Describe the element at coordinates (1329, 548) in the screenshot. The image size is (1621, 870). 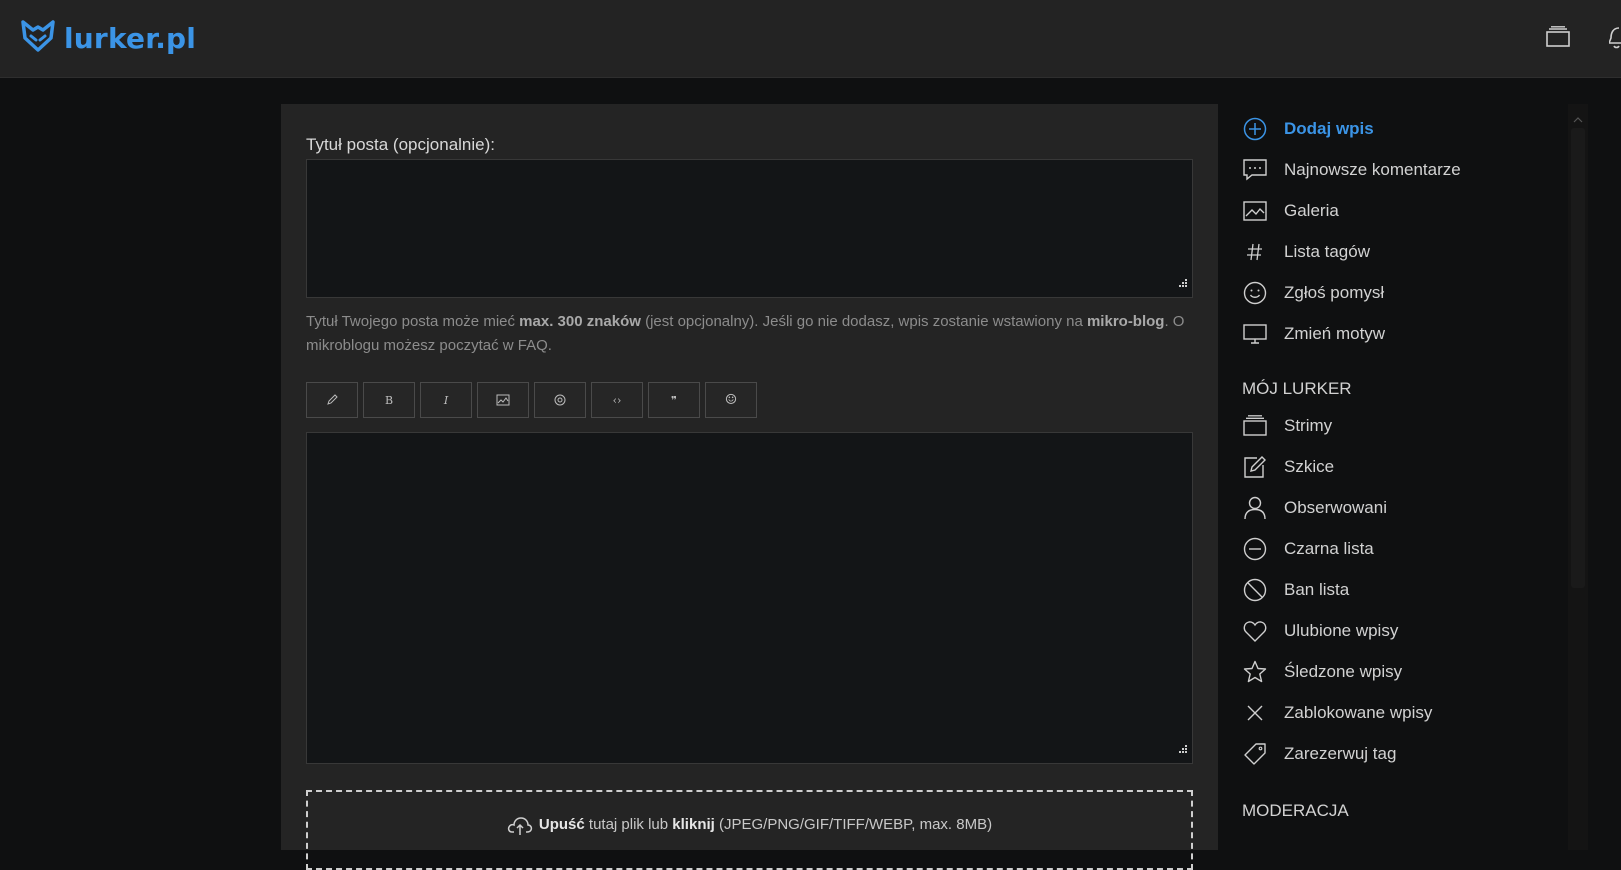
I see `sidebar-item-label: Czarna lista` at that location.